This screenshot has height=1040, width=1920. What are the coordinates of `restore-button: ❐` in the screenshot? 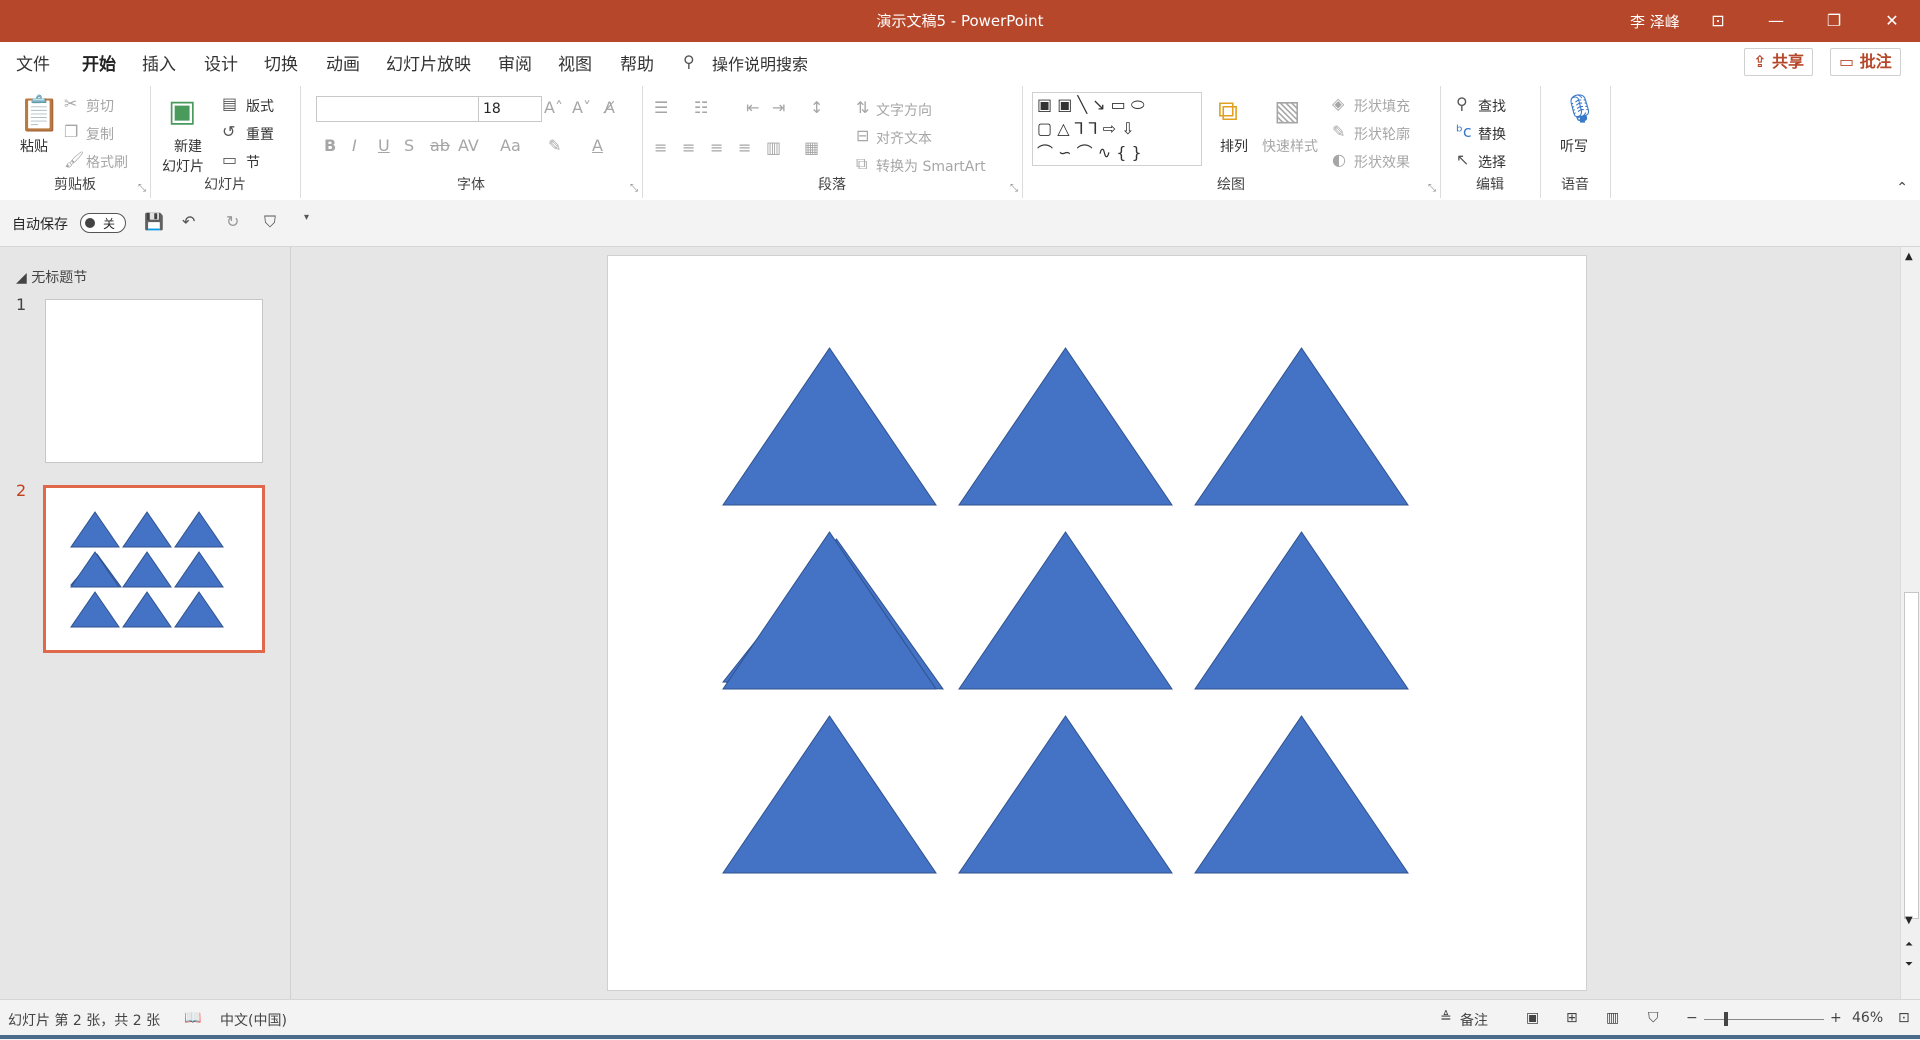 It's located at (1834, 21).